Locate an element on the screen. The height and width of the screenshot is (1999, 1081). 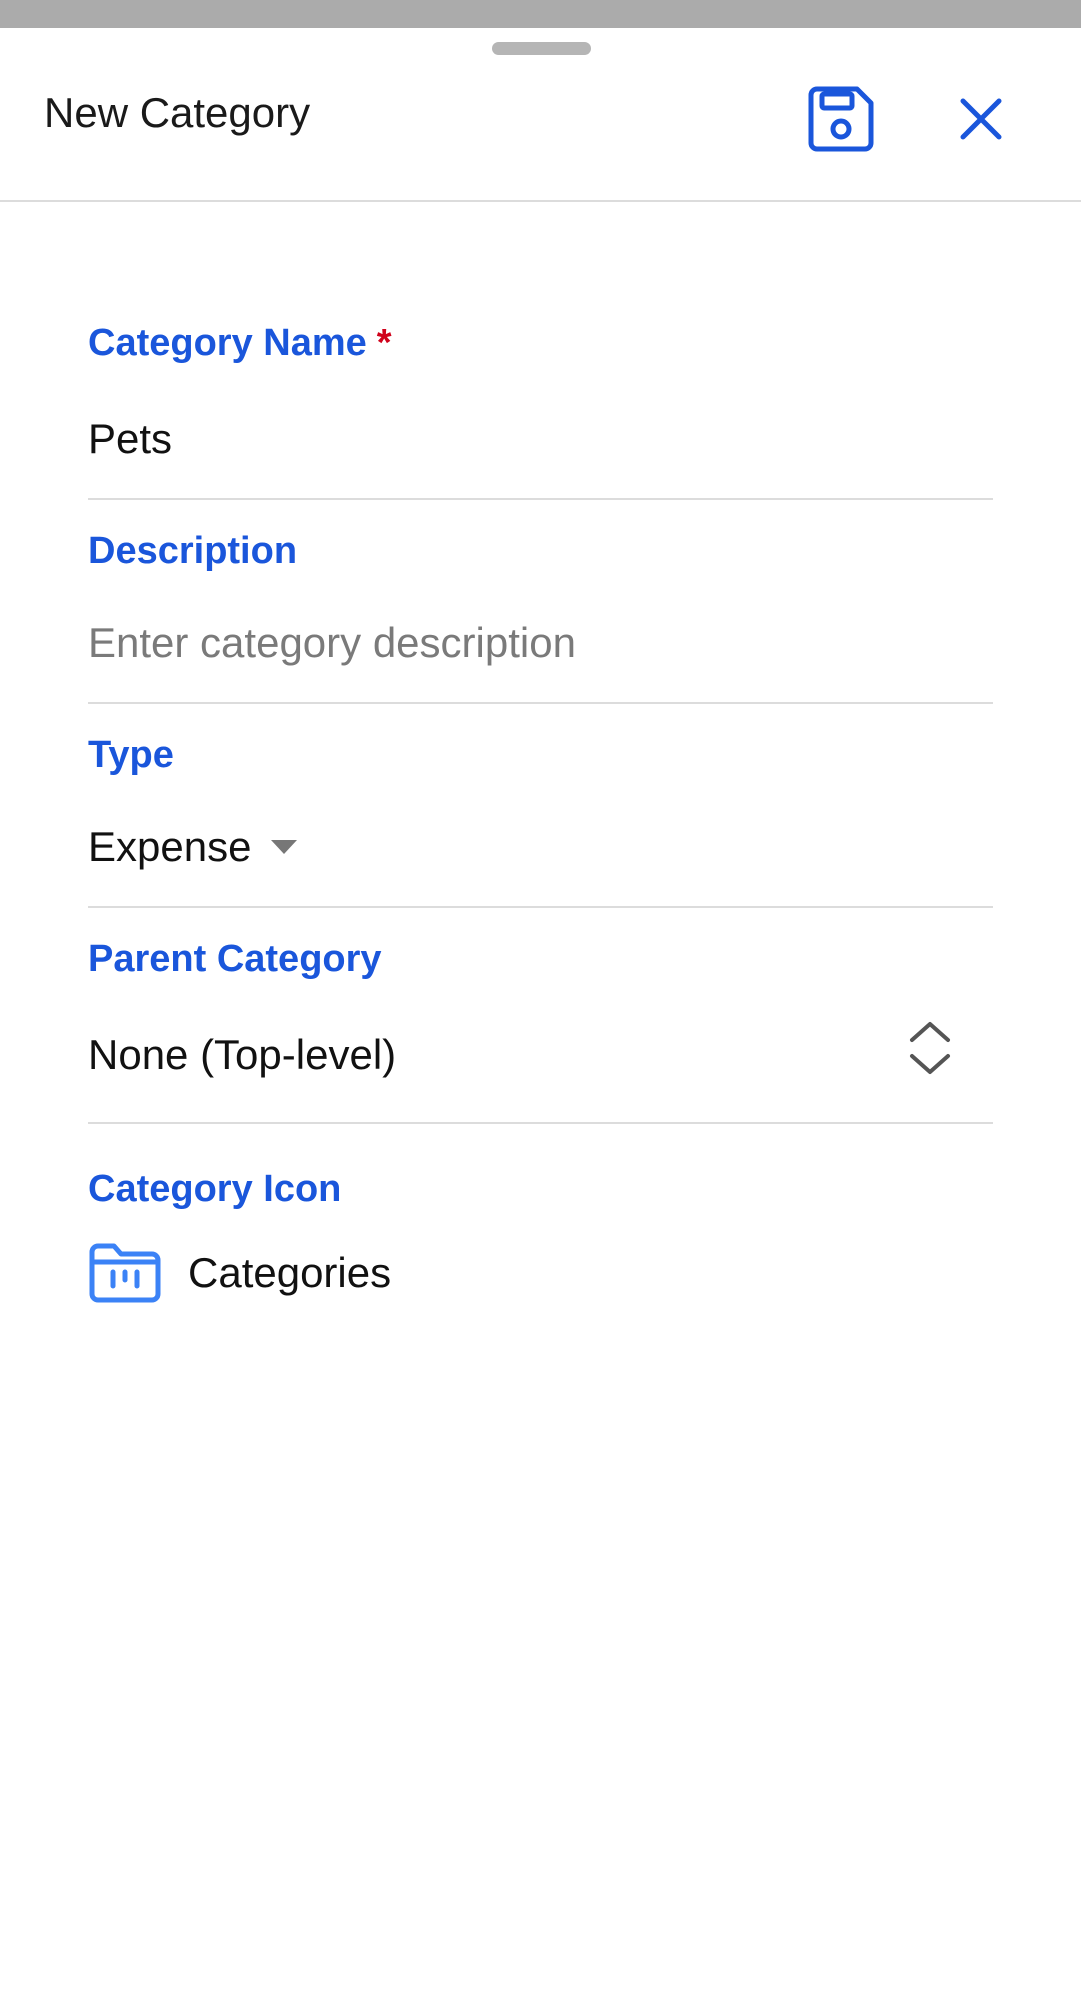
category-icon-picker: Categories is located at coordinates (239, 1273).